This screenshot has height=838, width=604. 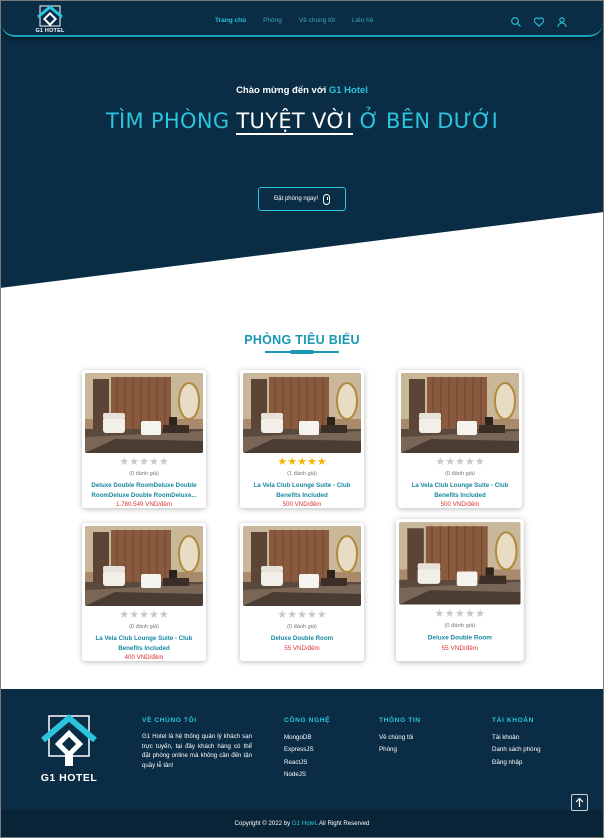 I want to click on featured-title: PHÒNG TIÊU BIỂU, so click(x=302, y=340).